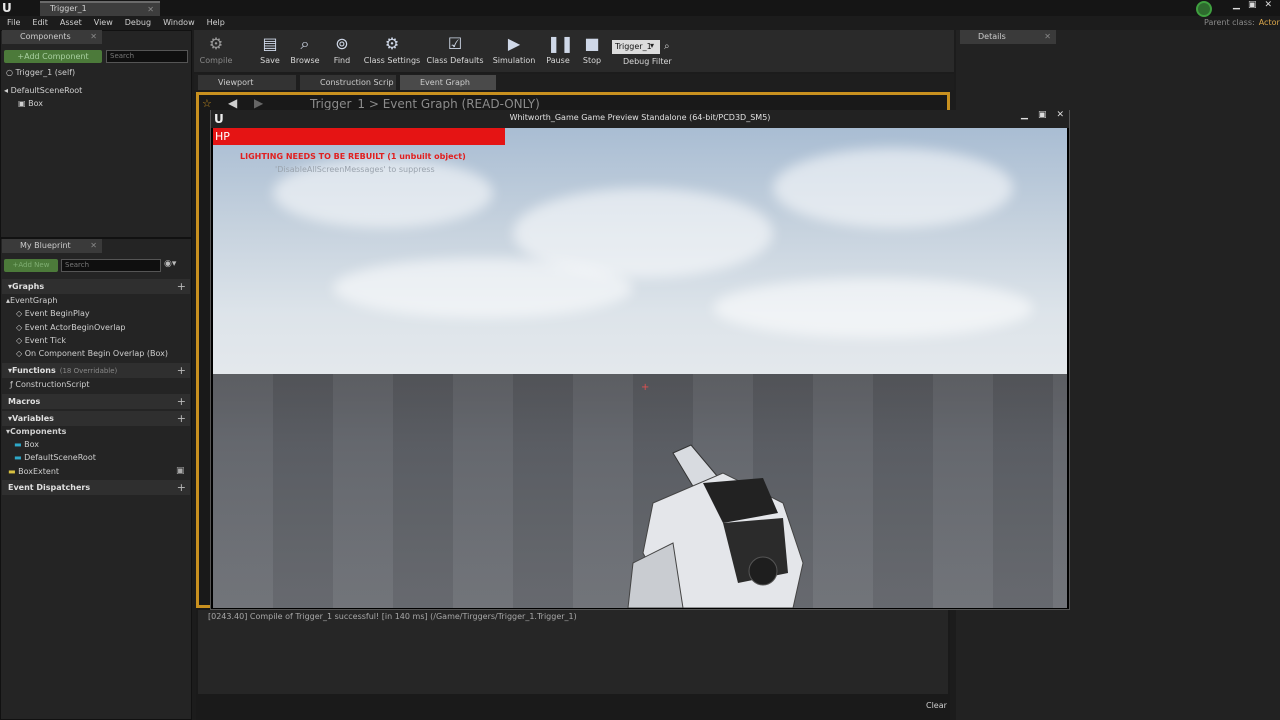 Image resolution: width=1280 pixels, height=720 pixels. Describe the element at coordinates (28, 286) in the screenshot. I see `category-label: Graphs` at that location.